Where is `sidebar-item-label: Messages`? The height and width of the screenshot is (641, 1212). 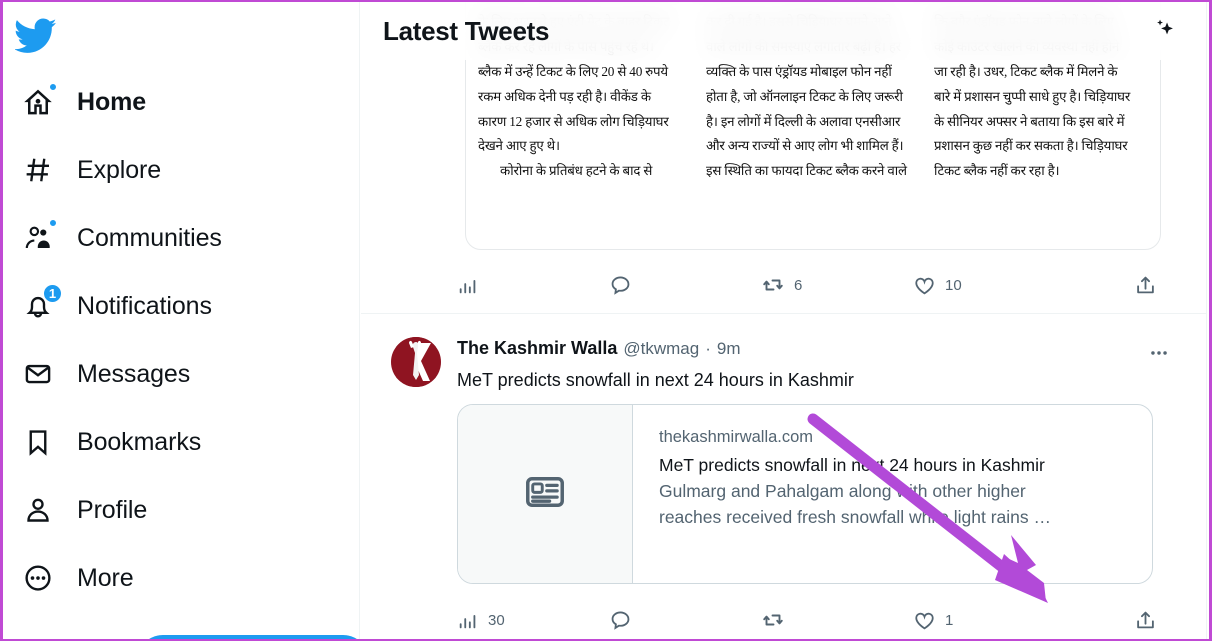
sidebar-item-label: Messages is located at coordinates (134, 373).